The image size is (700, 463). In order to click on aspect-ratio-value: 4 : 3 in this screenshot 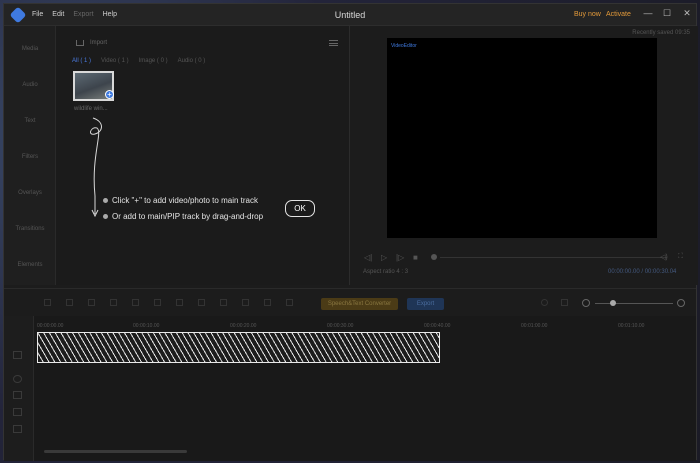, I will do `click(402, 272)`.